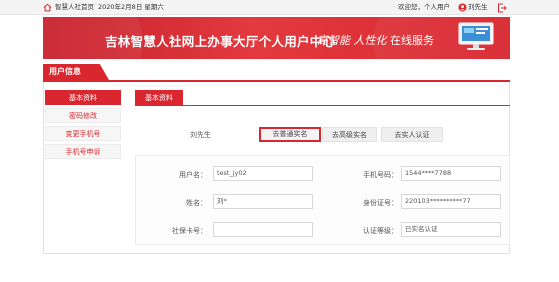  I want to click on home-link: 智慧人社首页, so click(74, 7).